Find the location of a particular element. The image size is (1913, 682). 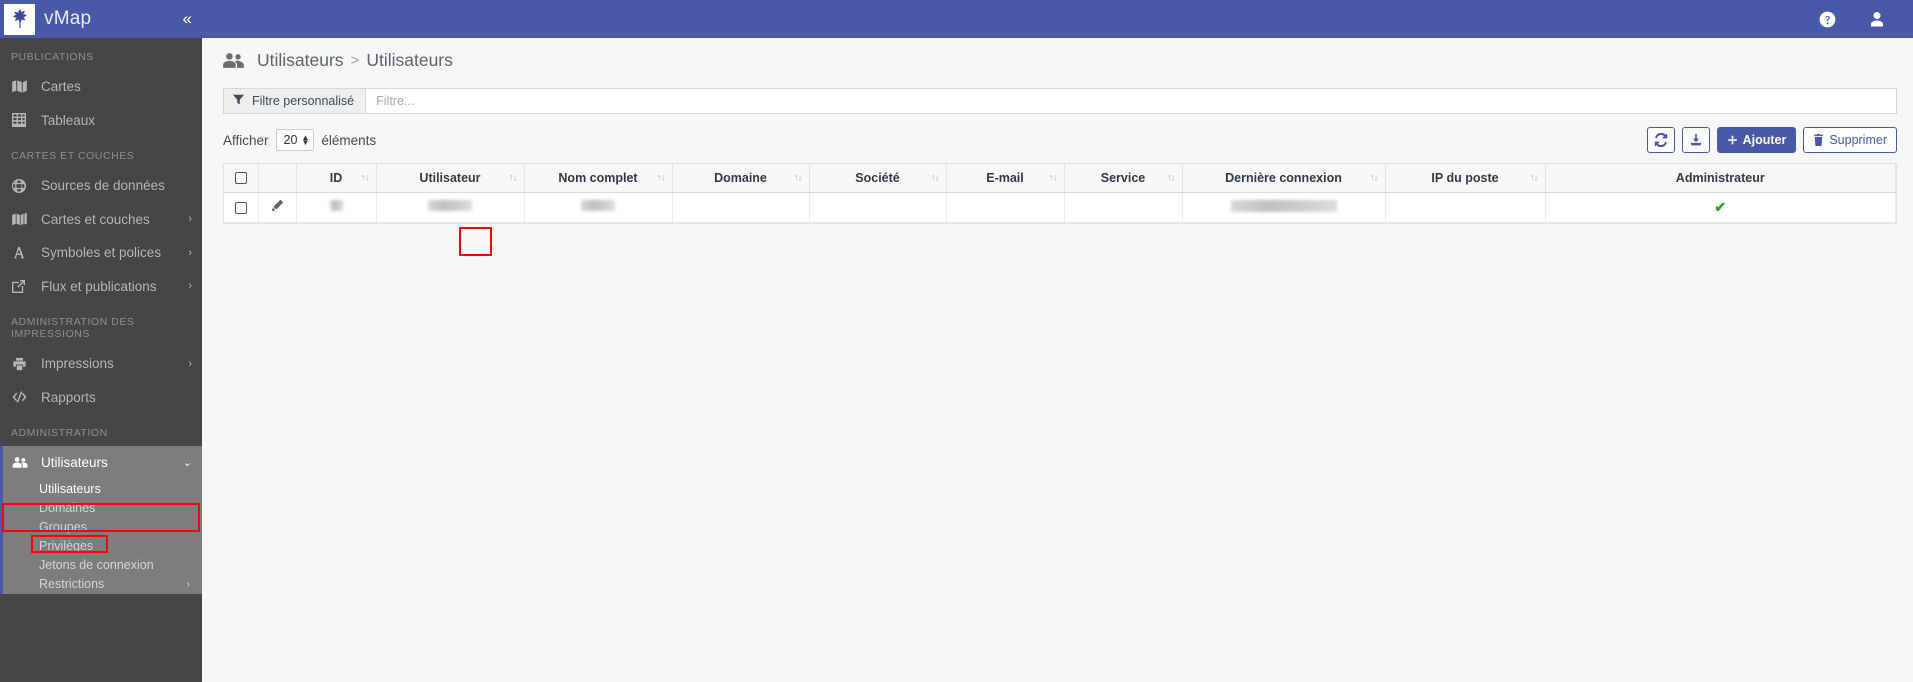

font-a-icon is located at coordinates (23, 253).